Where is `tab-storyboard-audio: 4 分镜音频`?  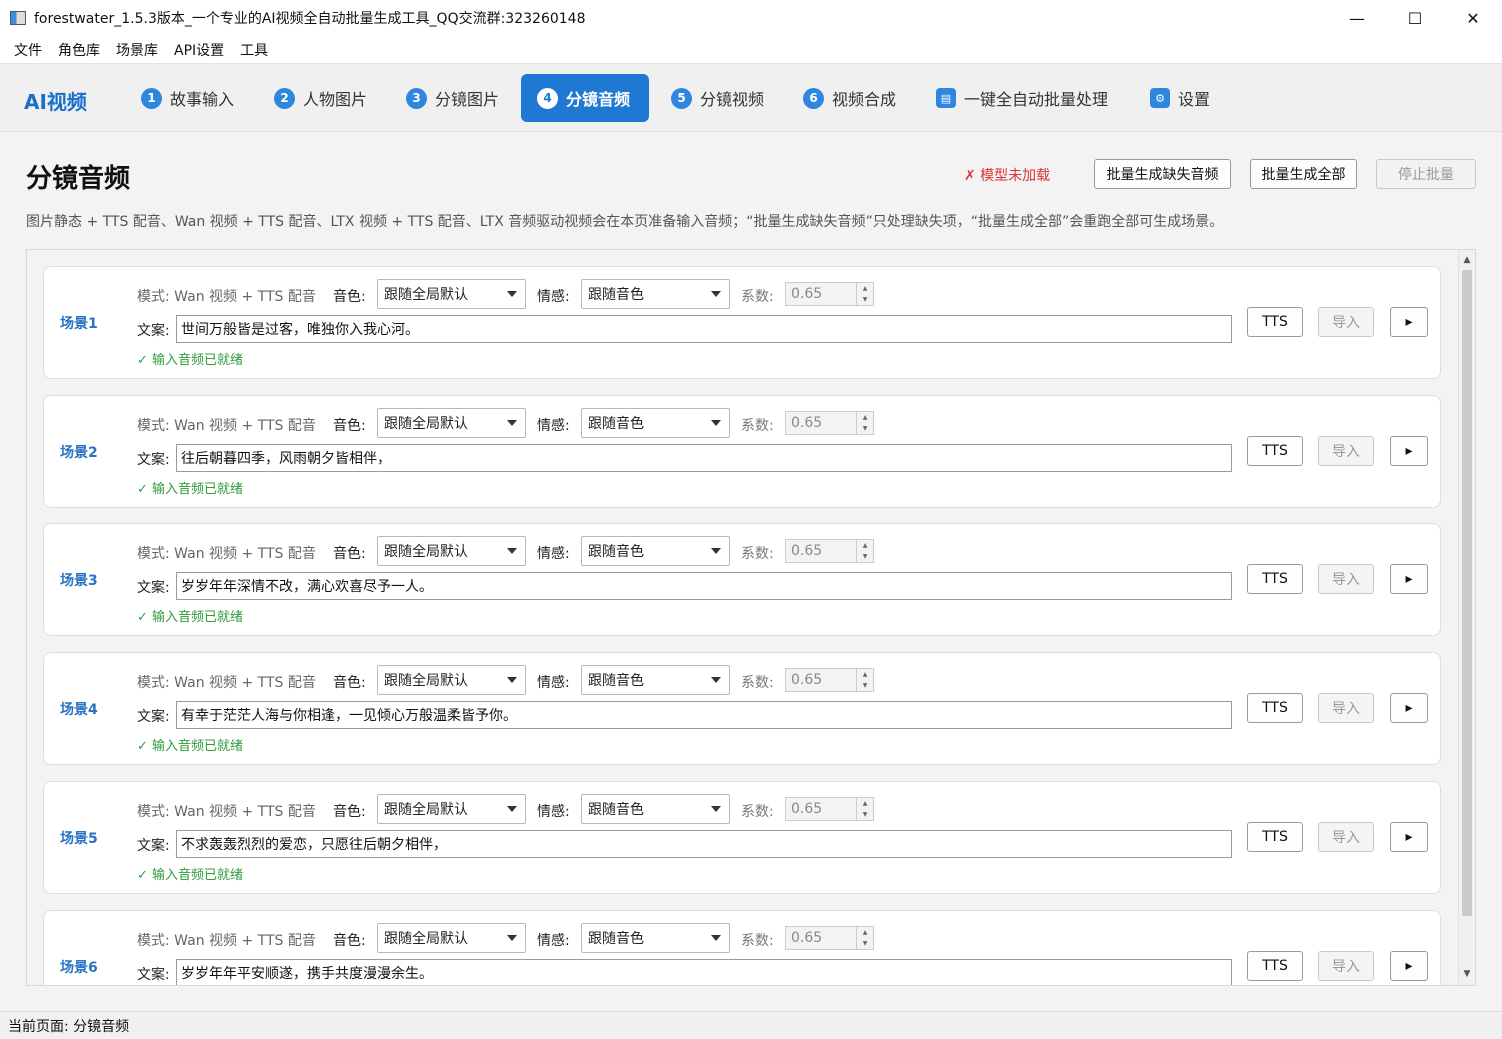
tab-storyboard-audio: 4 分镜音频 is located at coordinates (585, 98).